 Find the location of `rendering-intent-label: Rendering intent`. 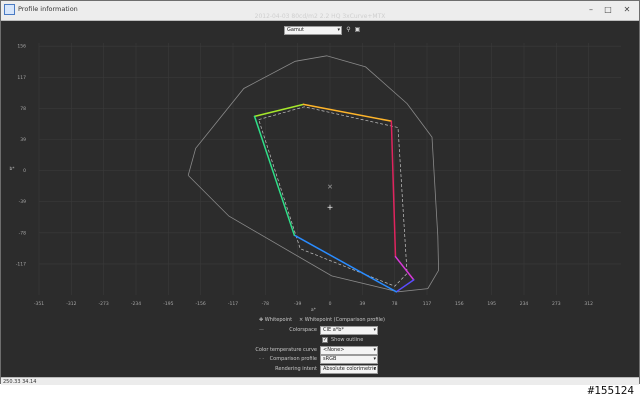

rendering-intent-label: Rendering intent is located at coordinates (296, 369).